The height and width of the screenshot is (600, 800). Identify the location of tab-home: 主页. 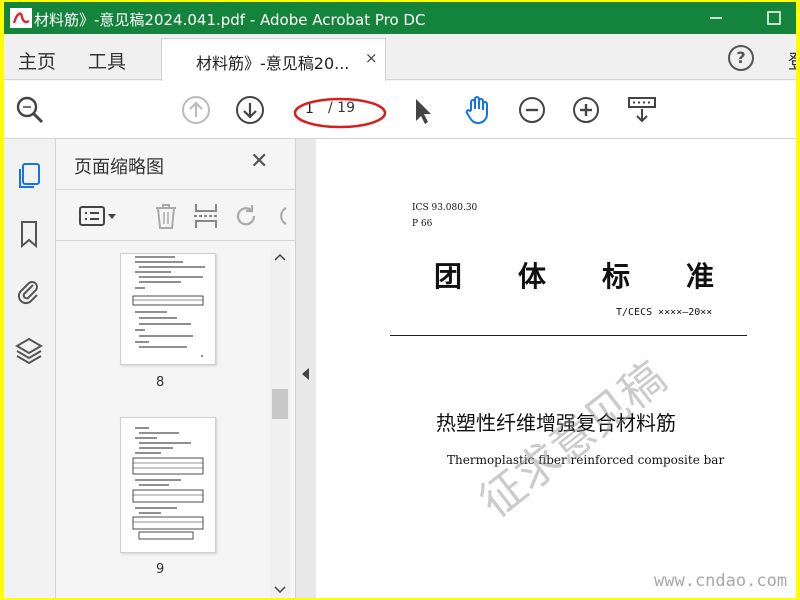
(37, 60).